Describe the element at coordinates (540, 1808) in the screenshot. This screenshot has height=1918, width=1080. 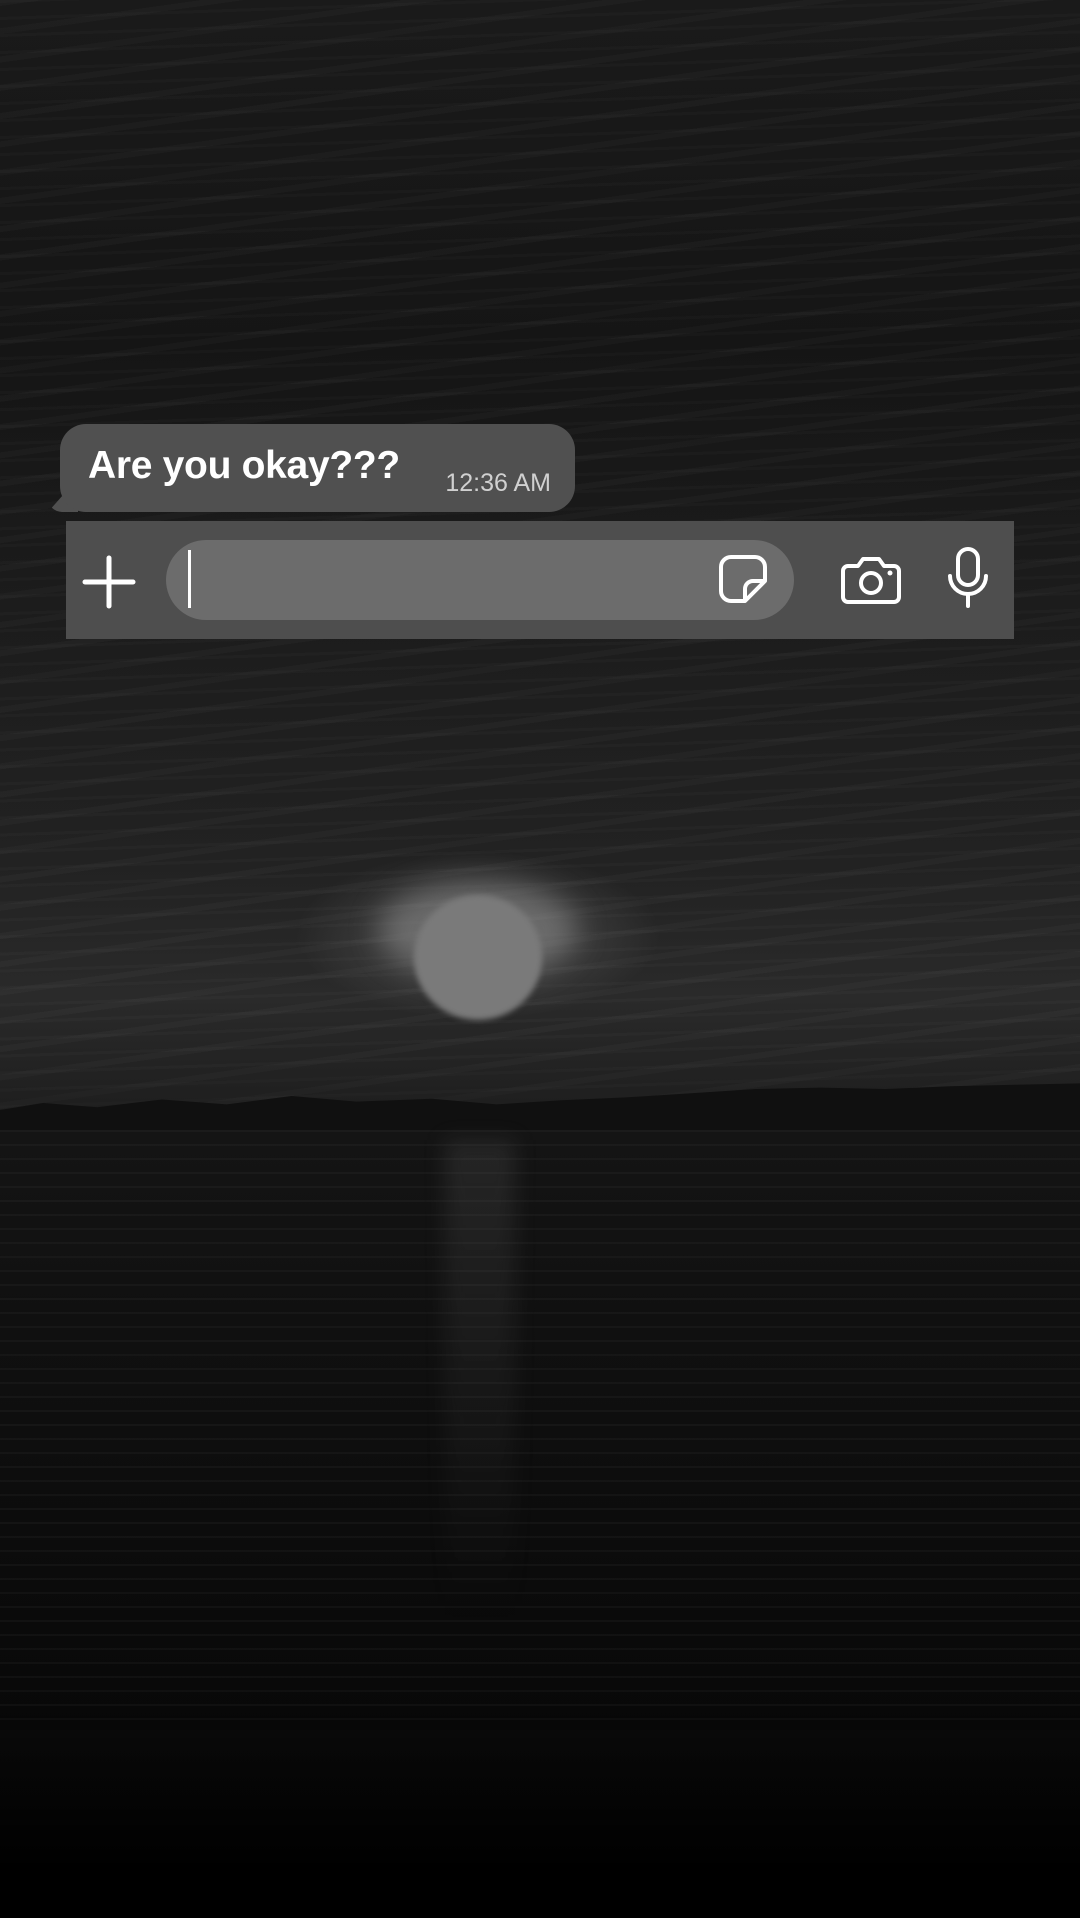
I see `bottom-fade` at that location.